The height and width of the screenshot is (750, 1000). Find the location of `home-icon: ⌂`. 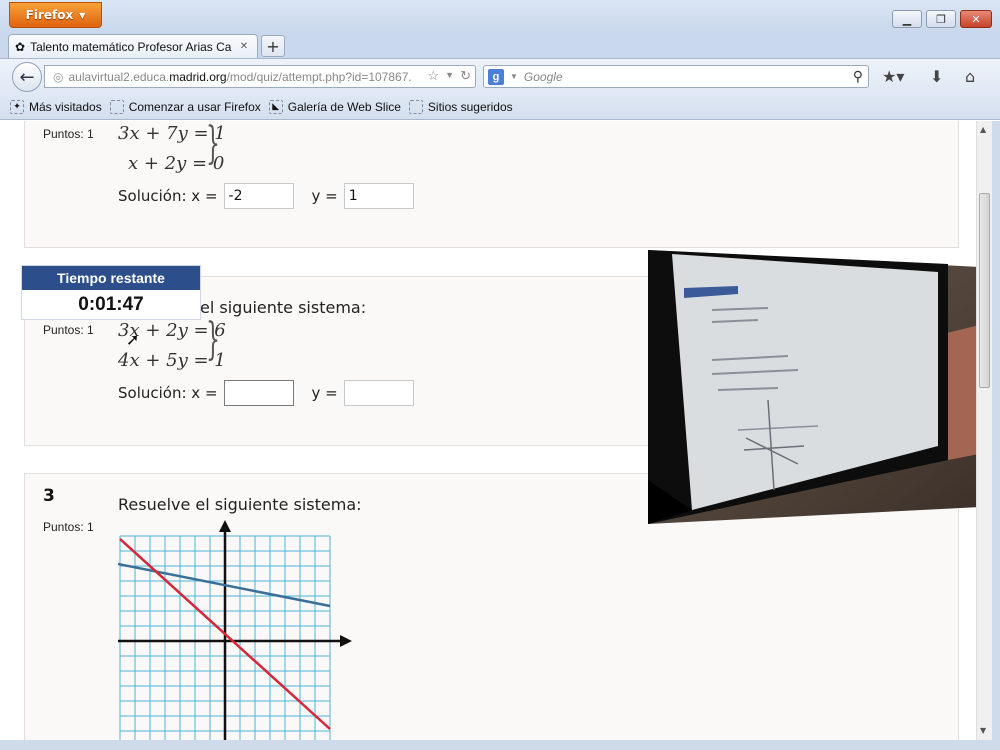

home-icon: ⌂ is located at coordinates (970, 76).